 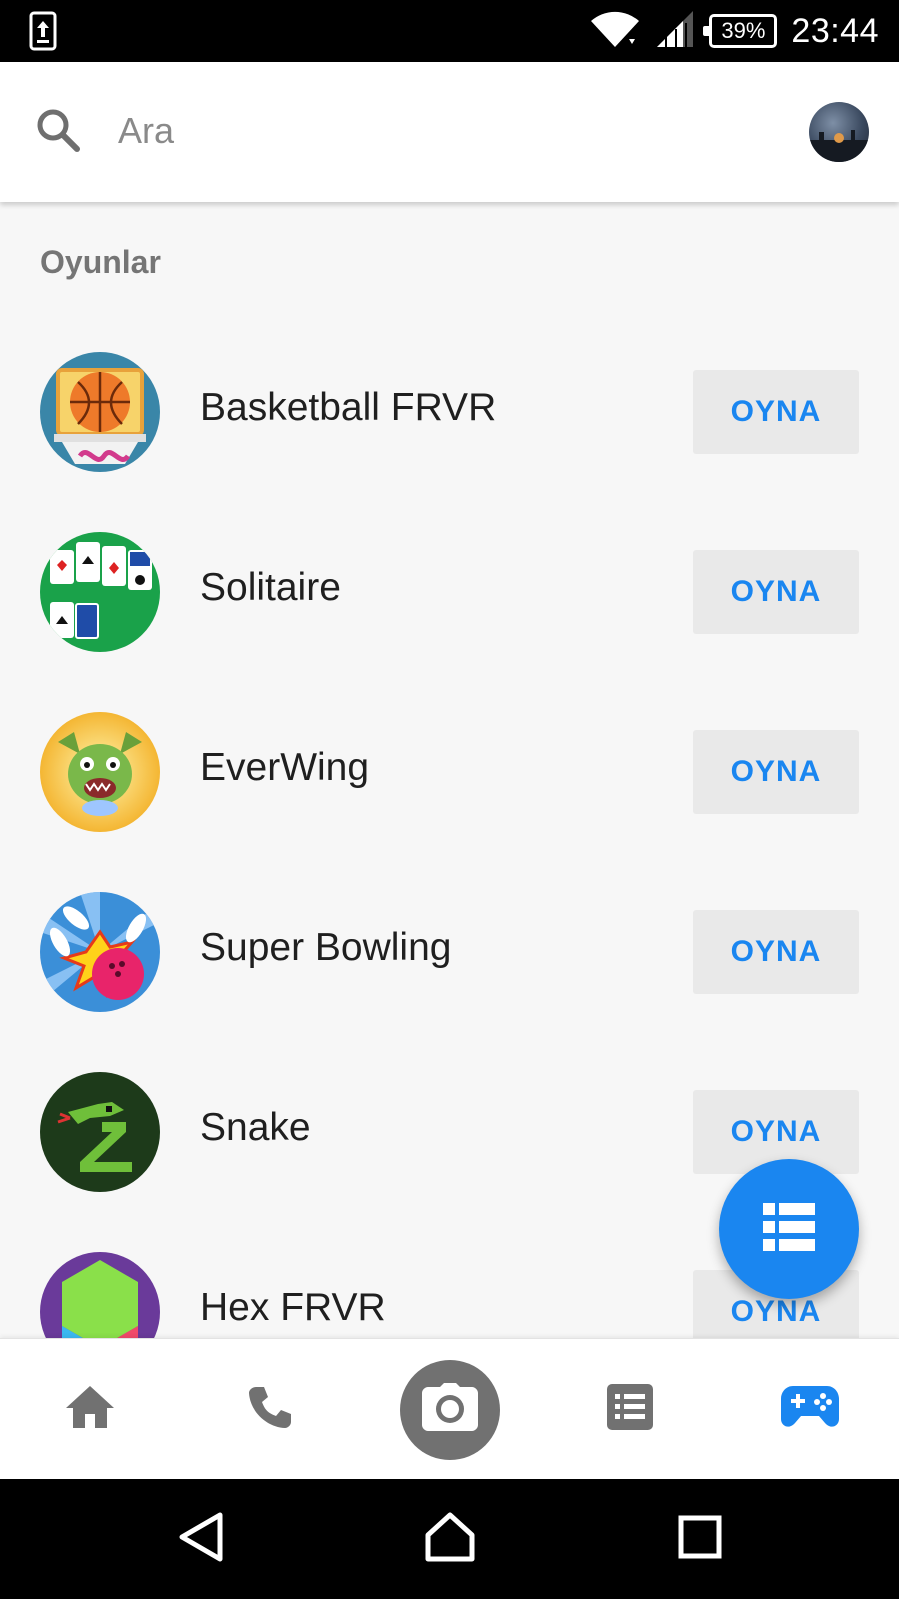 I want to click on tab-games, so click(x=810, y=1409).